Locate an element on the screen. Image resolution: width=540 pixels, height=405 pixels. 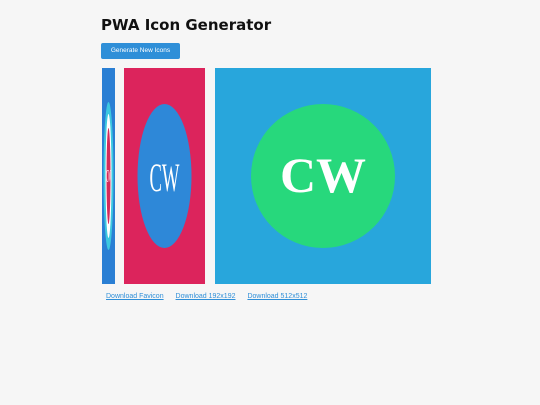
icon-192-monogram: CW is located at coordinates (165, 177).